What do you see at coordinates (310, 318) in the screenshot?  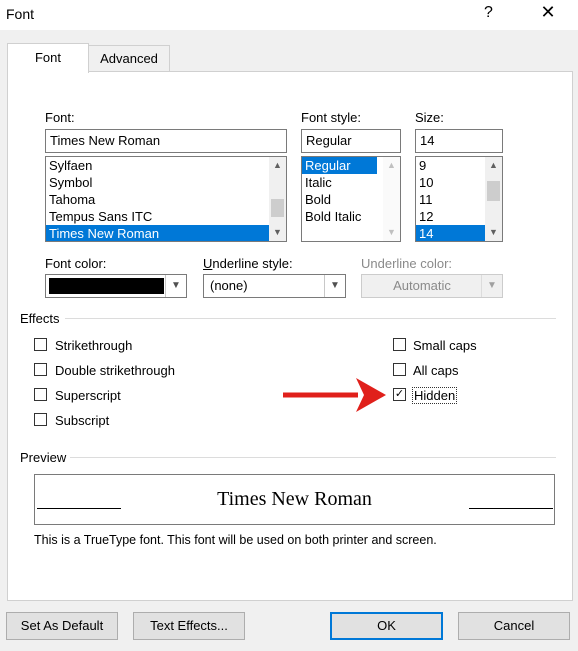 I see `effects-divider` at bounding box center [310, 318].